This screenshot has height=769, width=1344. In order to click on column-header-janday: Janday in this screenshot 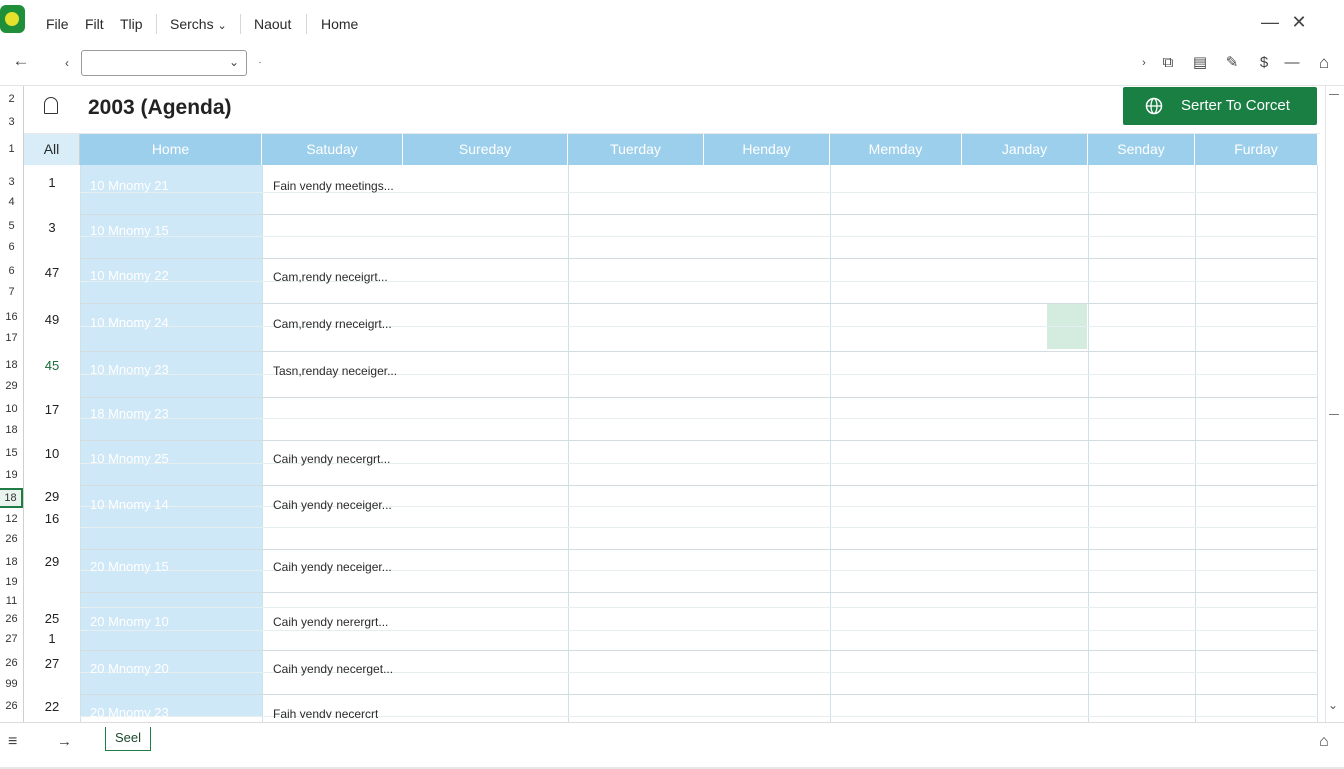, I will do `click(1025, 149)`.